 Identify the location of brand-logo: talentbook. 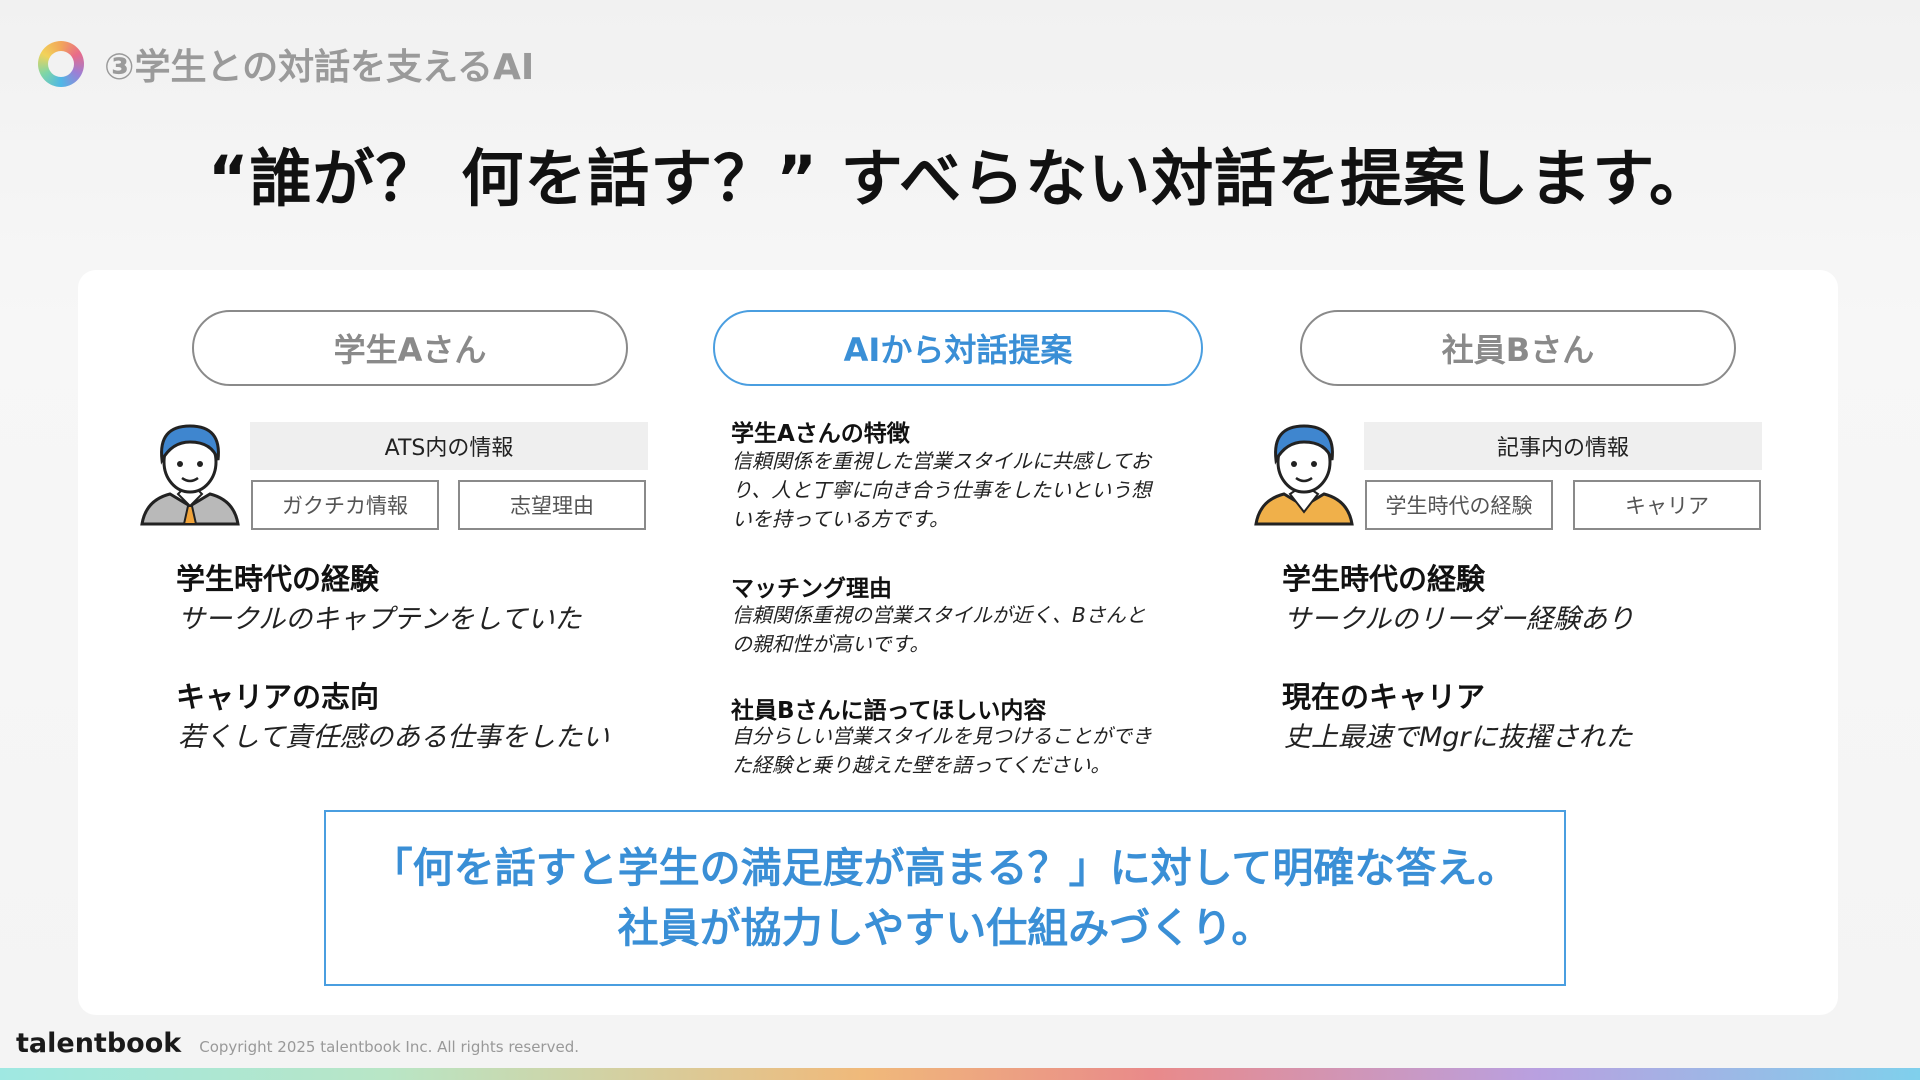
(99, 1043).